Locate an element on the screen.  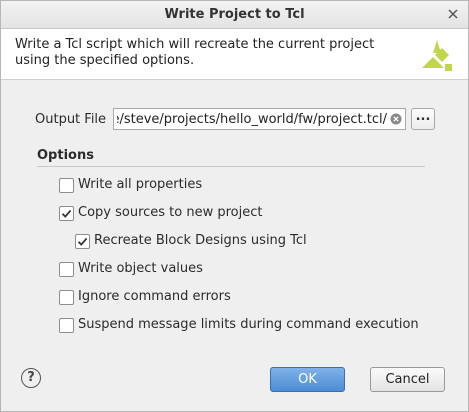
option-label: Recreate Block Designs using Tcl is located at coordinates (200, 240).